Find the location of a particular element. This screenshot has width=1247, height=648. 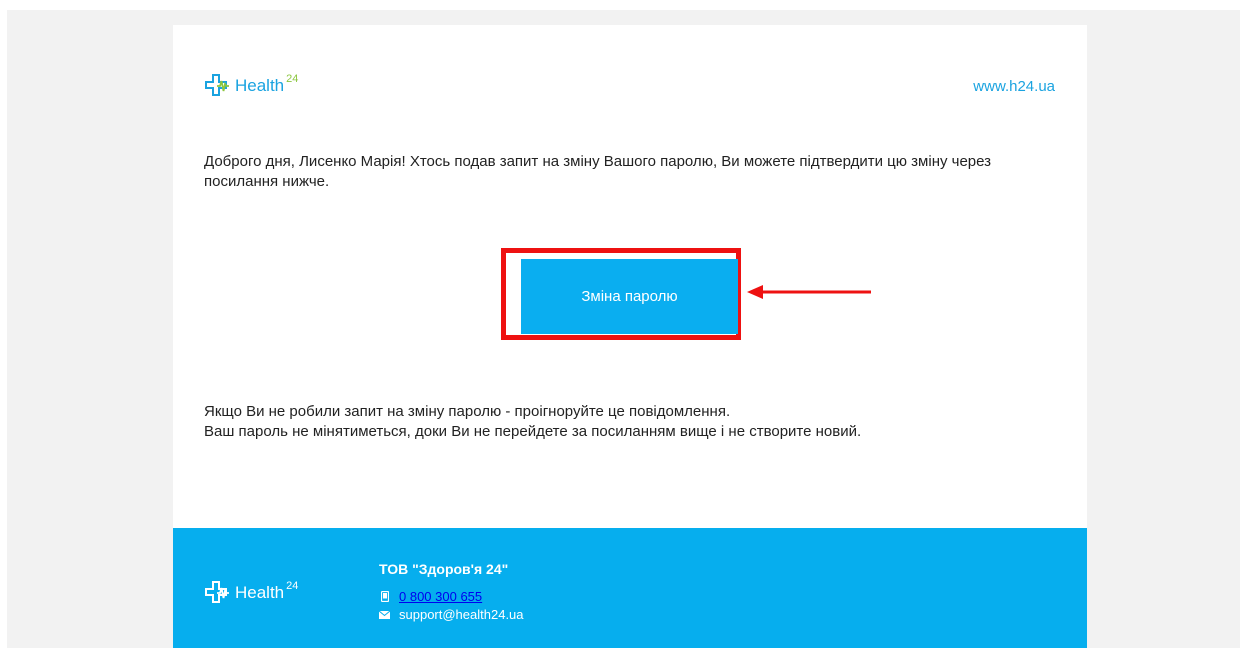

footer-brand-superscript: 24 is located at coordinates (292, 586).